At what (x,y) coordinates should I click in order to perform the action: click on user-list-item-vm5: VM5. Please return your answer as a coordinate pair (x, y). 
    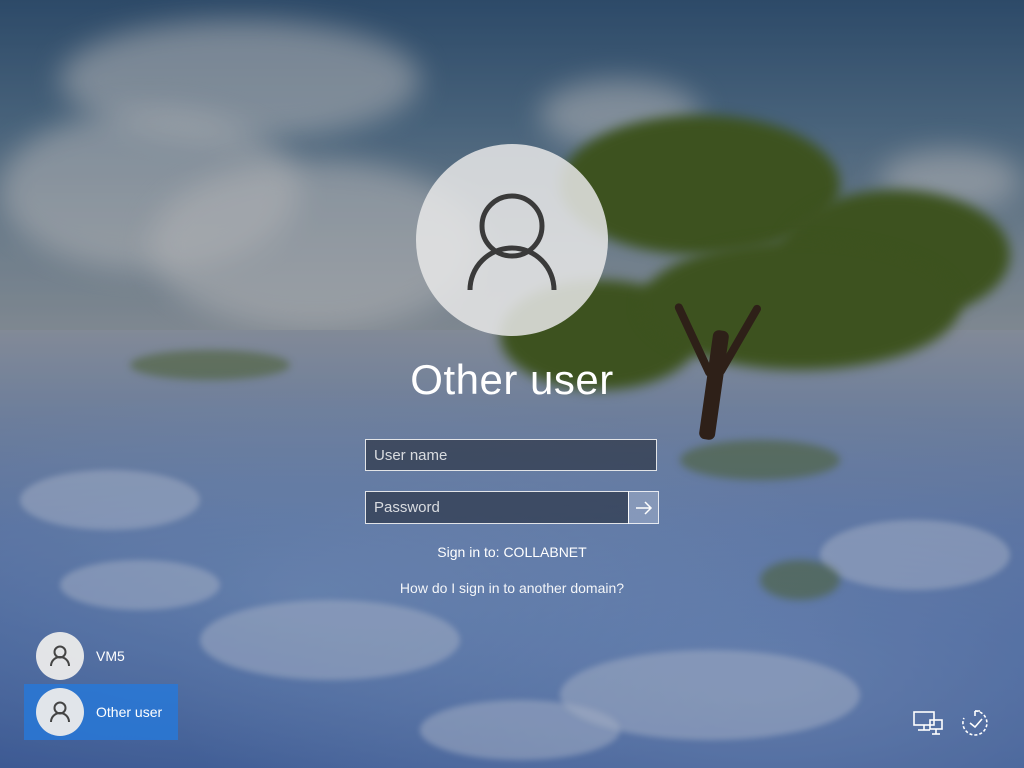
    Looking at the image, I should click on (101, 656).